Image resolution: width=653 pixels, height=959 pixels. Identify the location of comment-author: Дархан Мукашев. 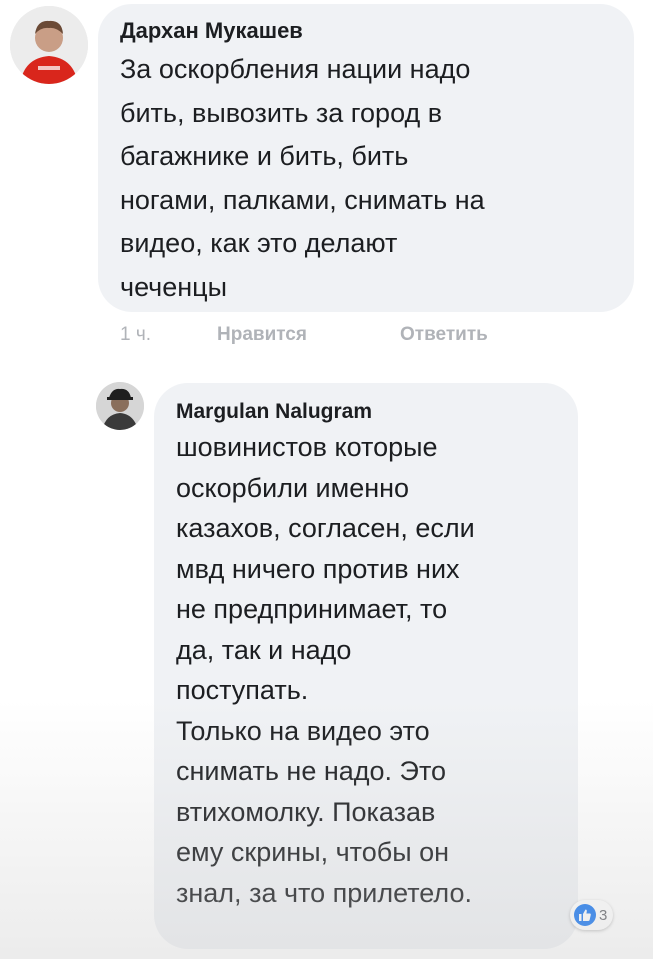
(366, 31).